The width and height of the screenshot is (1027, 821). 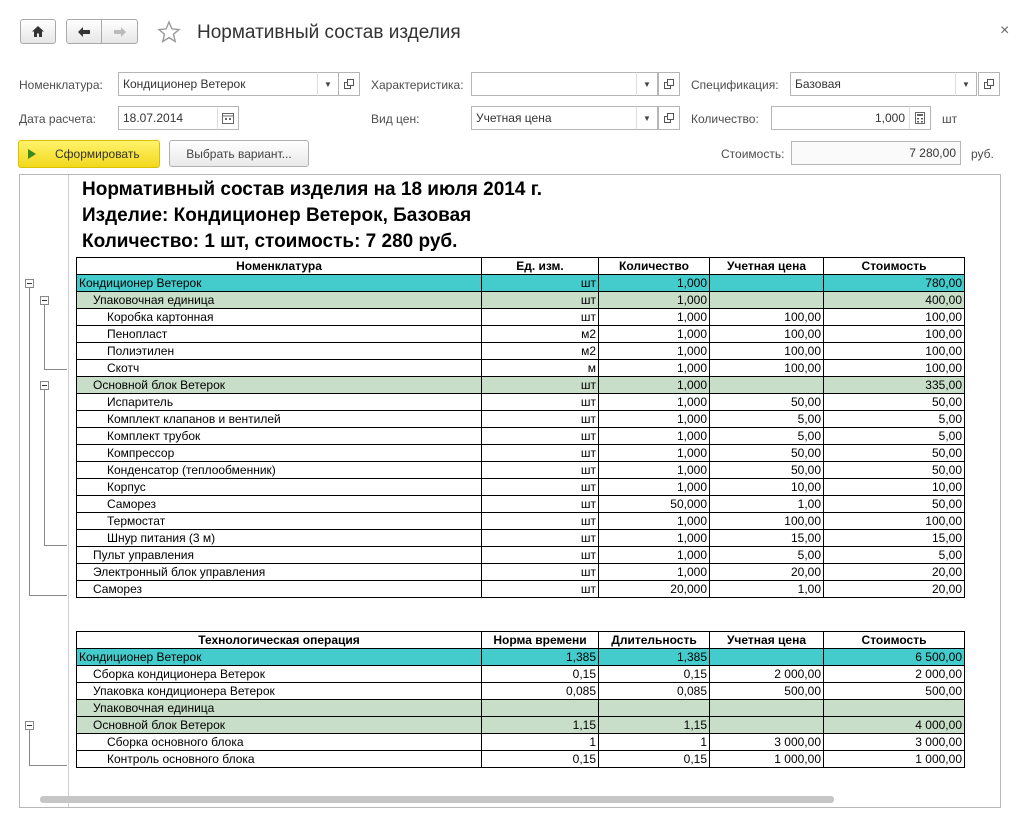 I want to click on materials-cell-name: Комплект трубок, so click(x=279, y=436).